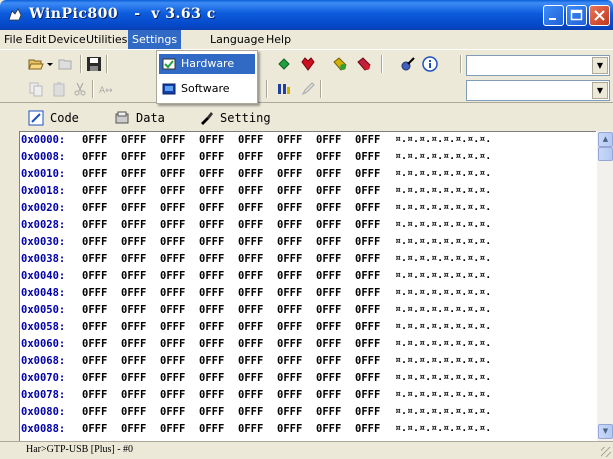 Image resolution: width=613 pixels, height=459 pixels. I want to click on menu-settings: Settings, so click(155, 39).